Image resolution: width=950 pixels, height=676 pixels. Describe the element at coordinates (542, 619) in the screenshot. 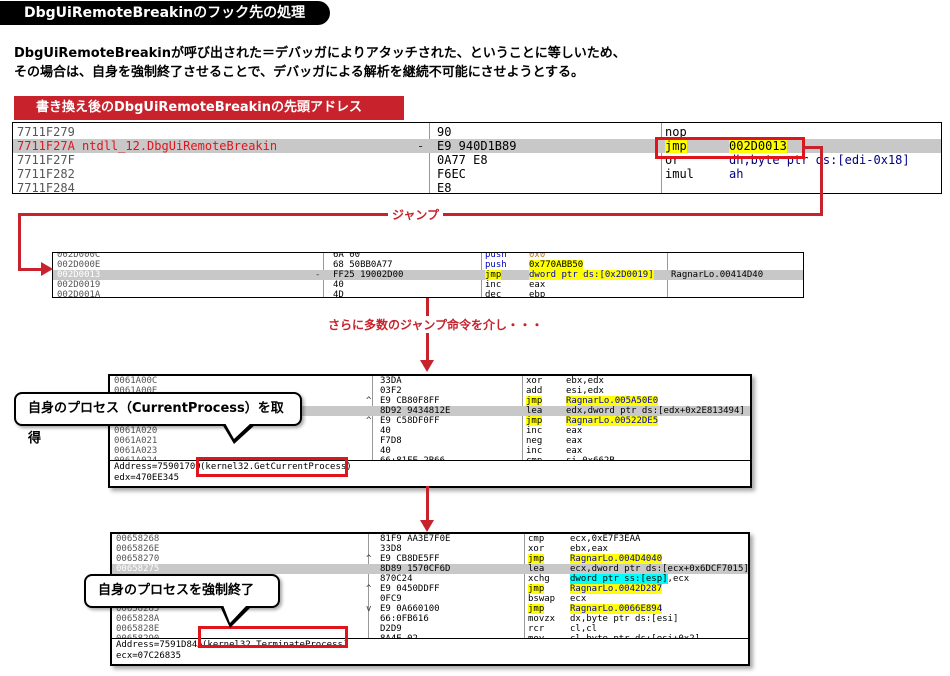

I see `row-mnemonic: movzx` at that location.